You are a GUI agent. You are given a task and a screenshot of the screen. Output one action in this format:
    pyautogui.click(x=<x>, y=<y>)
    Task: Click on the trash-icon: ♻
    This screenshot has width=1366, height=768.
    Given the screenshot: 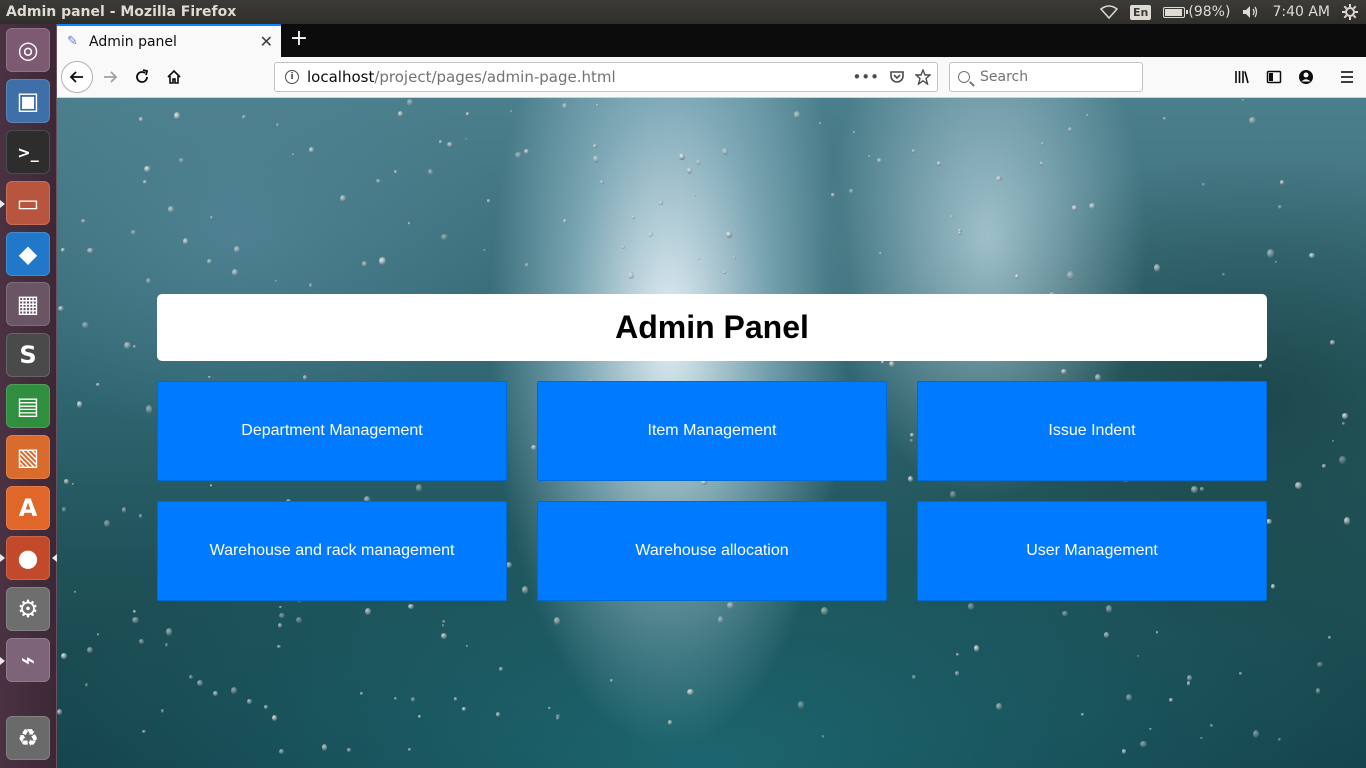 What is the action you would take?
    pyautogui.click(x=28, y=738)
    